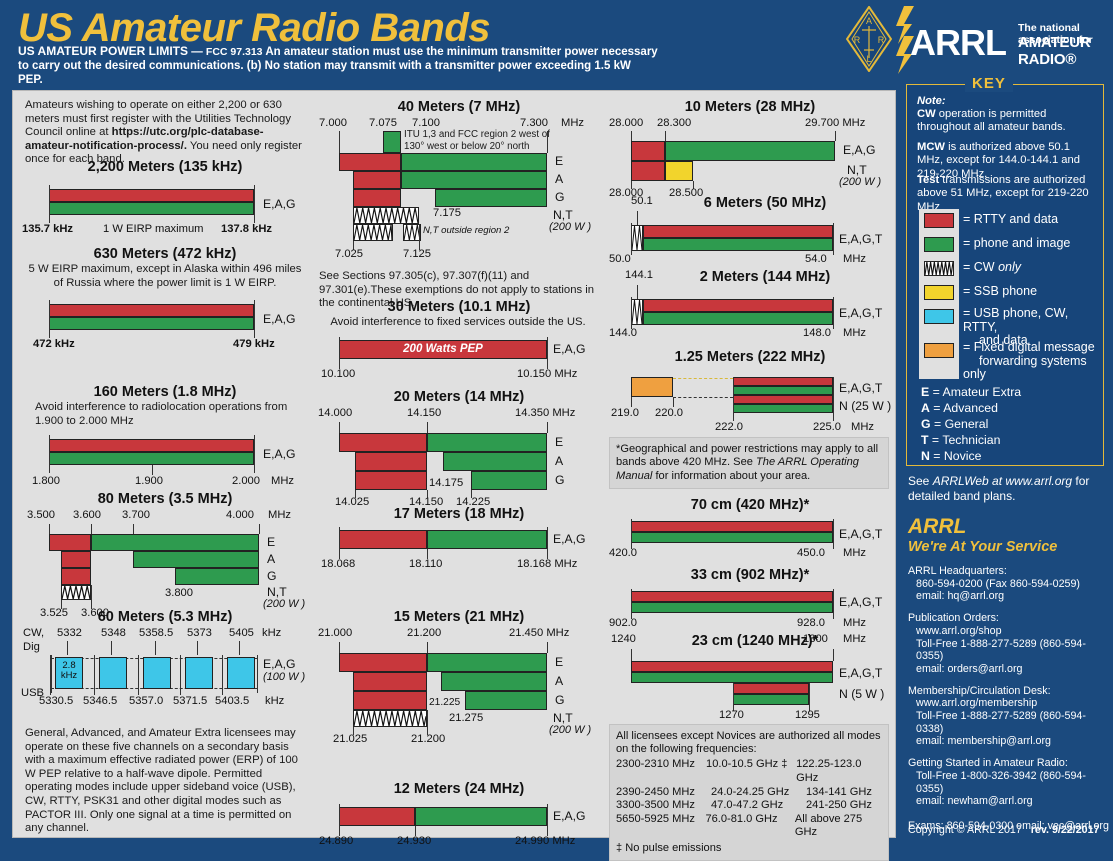  What do you see at coordinates (925, 456) in the screenshot?
I see `key-class-N-letter: N` at bounding box center [925, 456].